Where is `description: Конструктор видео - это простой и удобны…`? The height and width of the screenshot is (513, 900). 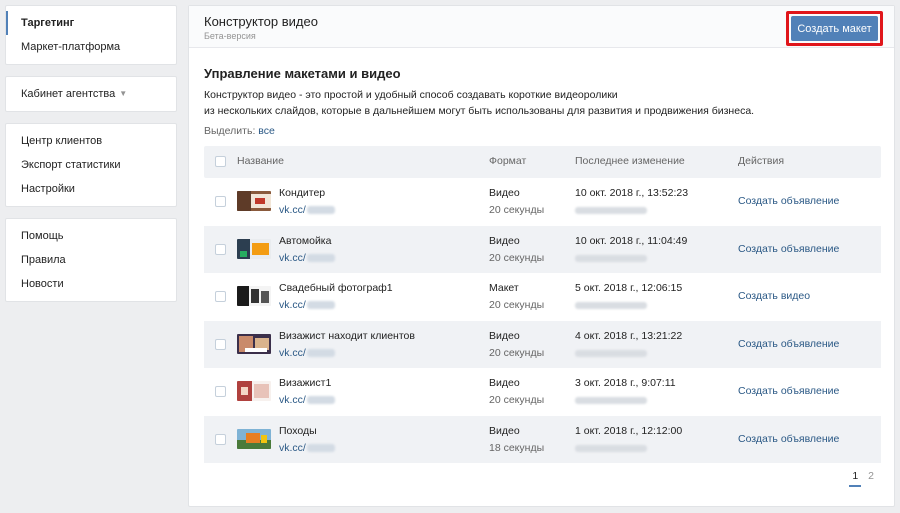
description: Конструктор видео - это простой и удобны… is located at coordinates (504, 103).